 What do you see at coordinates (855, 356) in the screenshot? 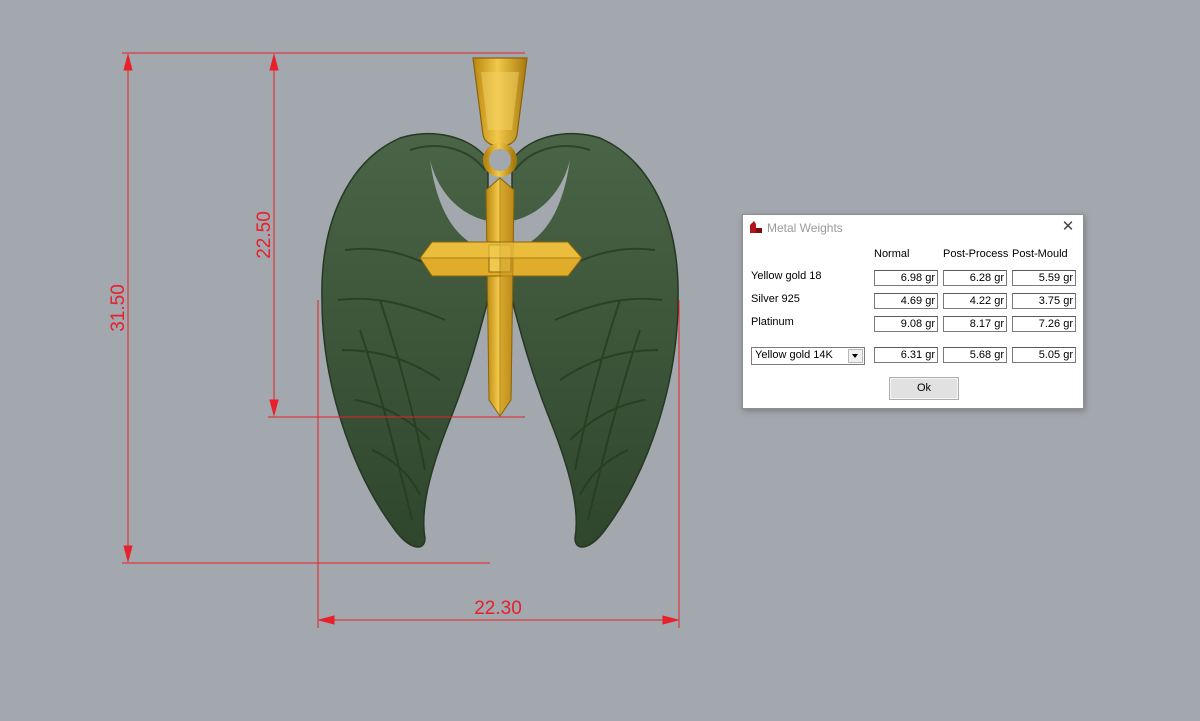
I see `dropdown-arrow-icon` at bounding box center [855, 356].